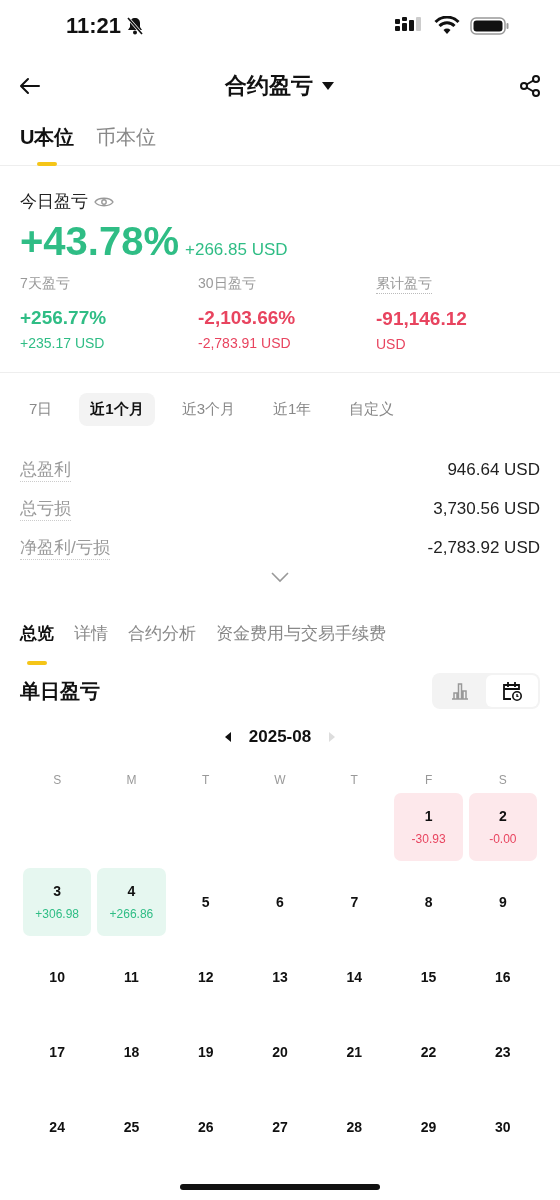 The height and width of the screenshot is (1200, 560). I want to click on weekday-label: W, so click(280, 780).